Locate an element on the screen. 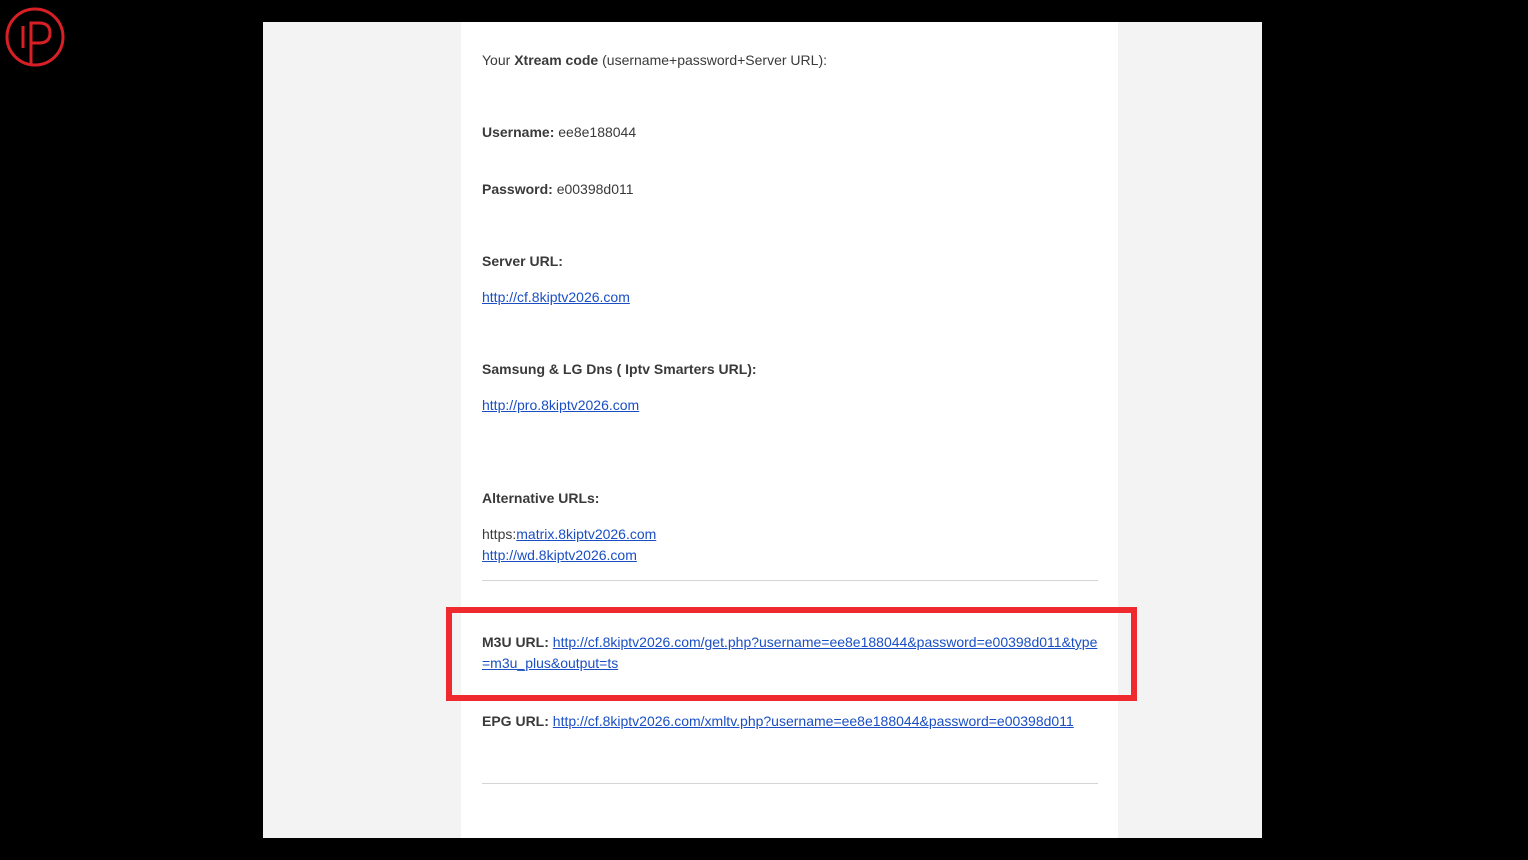 The height and width of the screenshot is (860, 1528). server-url-row: http://cf.8kiptv2026.com is located at coordinates (556, 297).